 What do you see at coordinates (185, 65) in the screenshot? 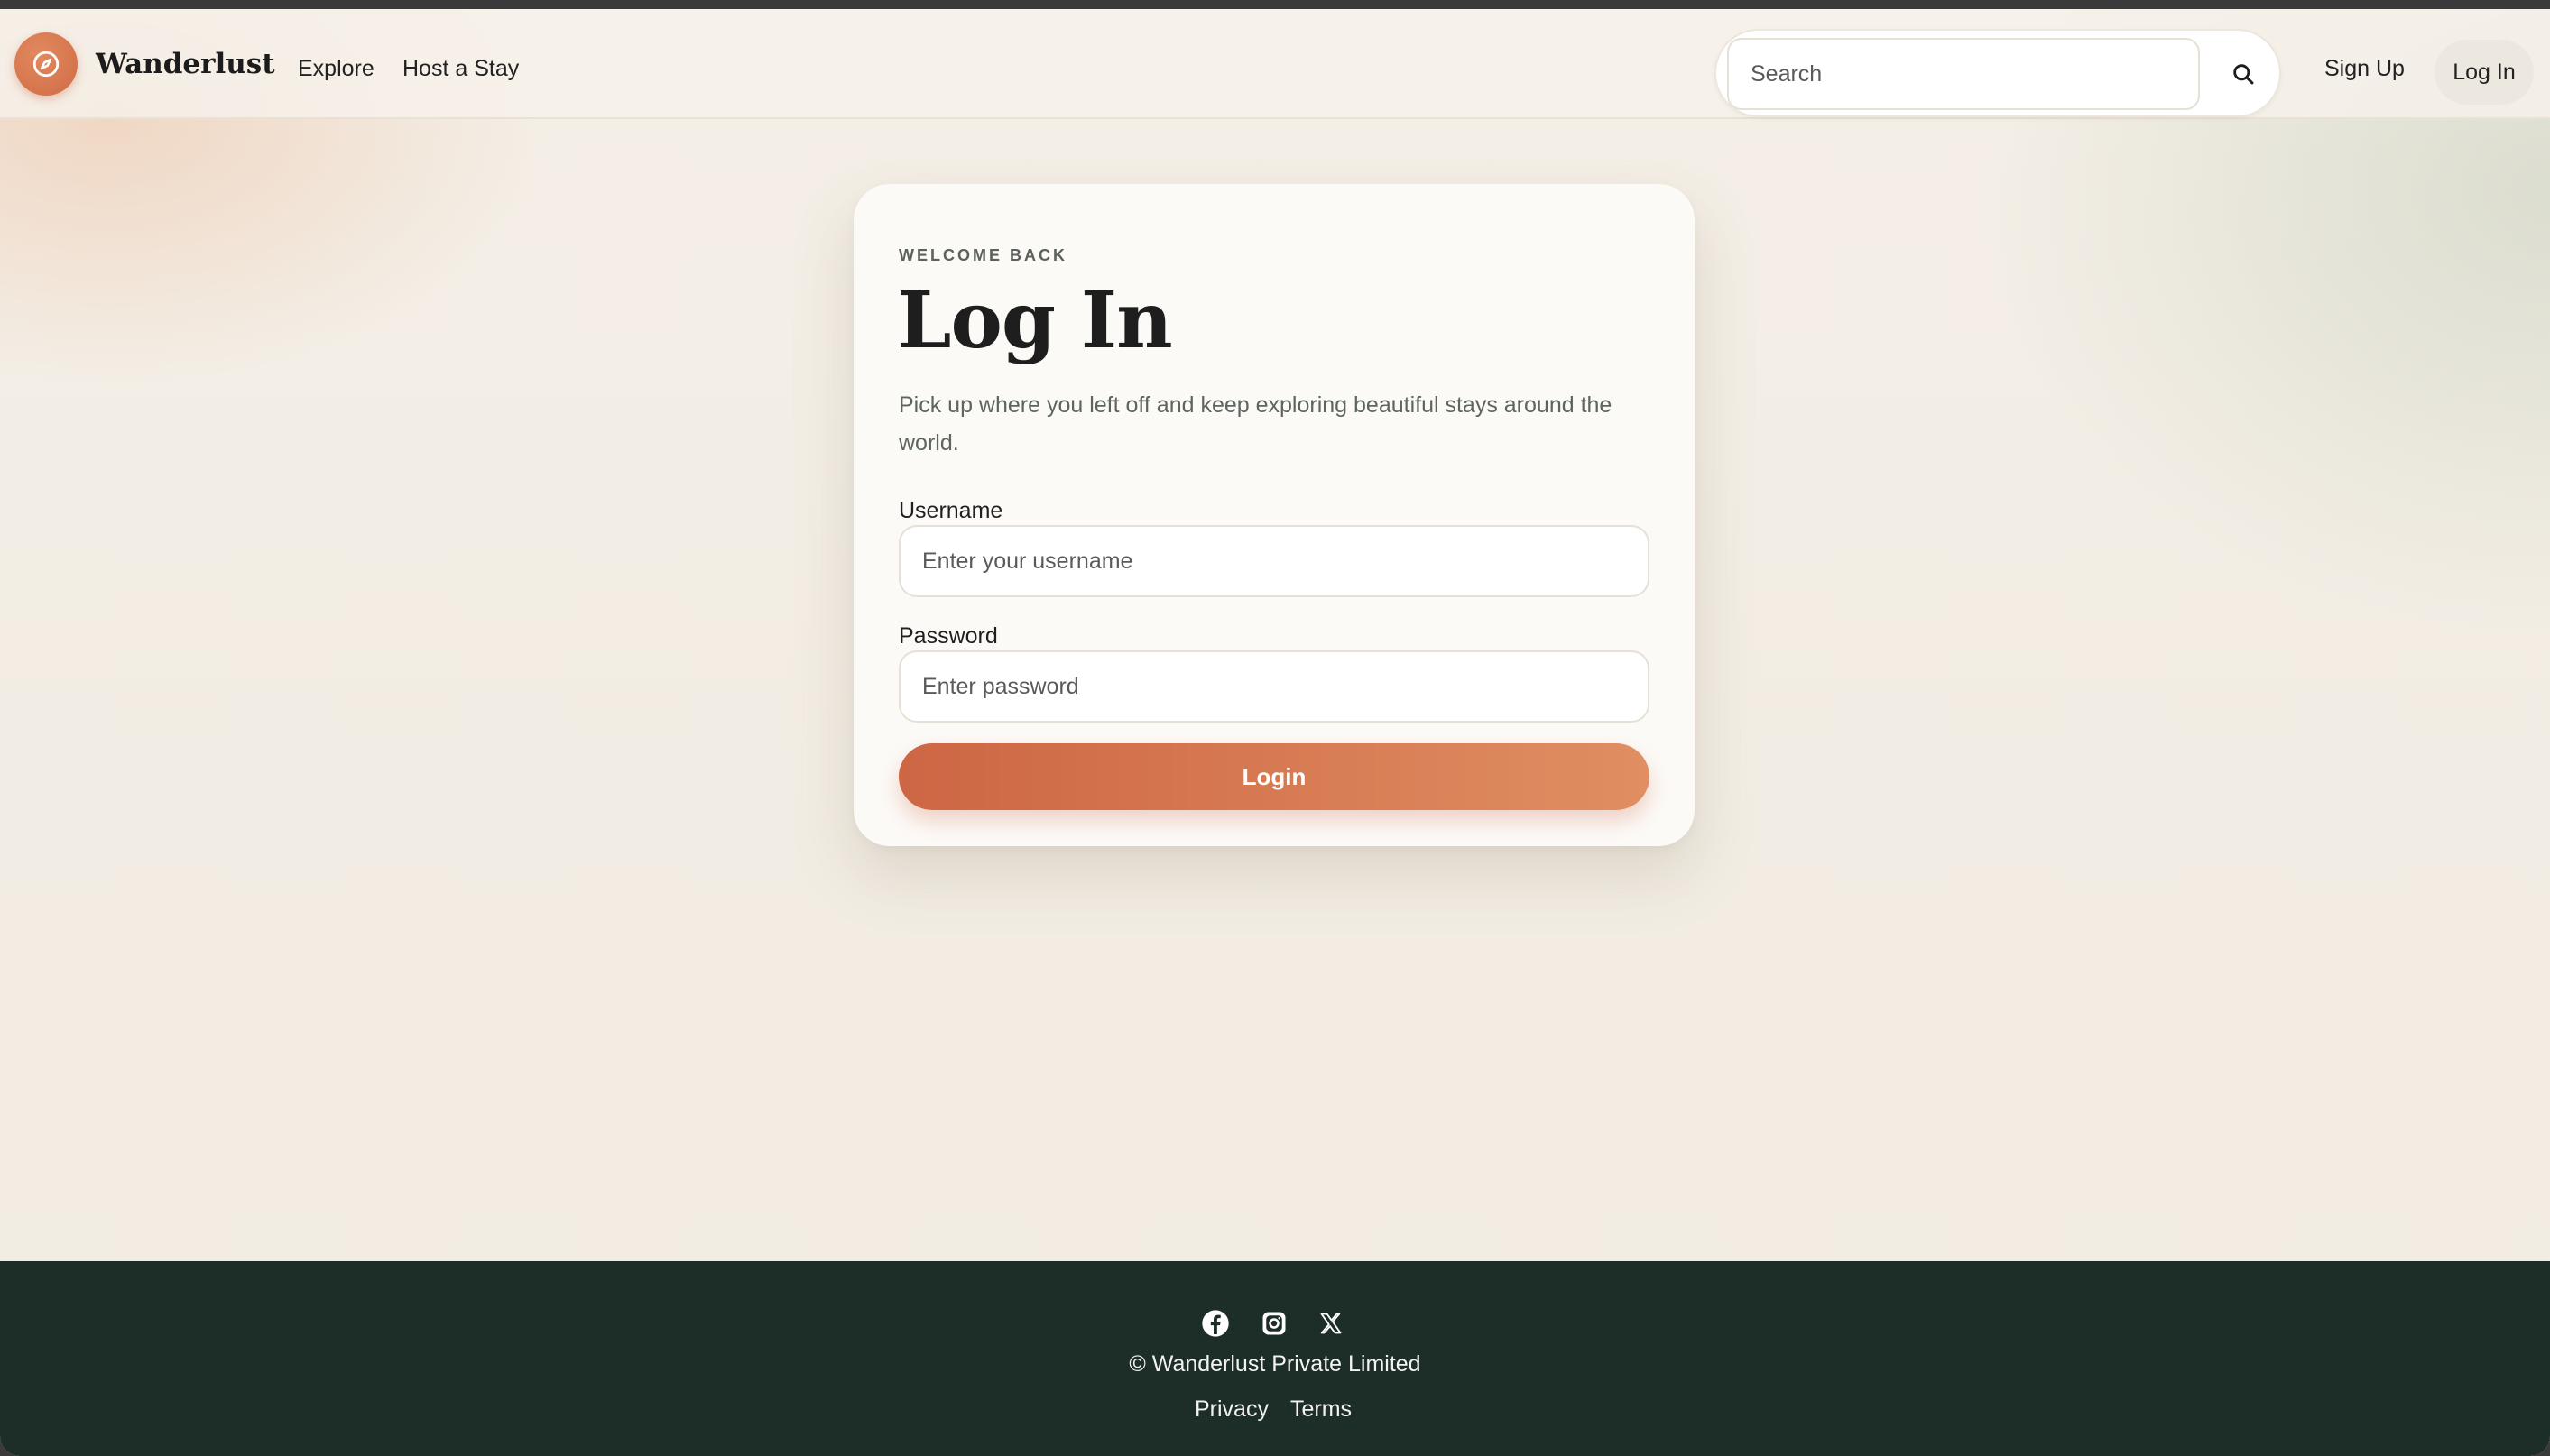
I see `brand-name: Wanderlust` at bounding box center [185, 65].